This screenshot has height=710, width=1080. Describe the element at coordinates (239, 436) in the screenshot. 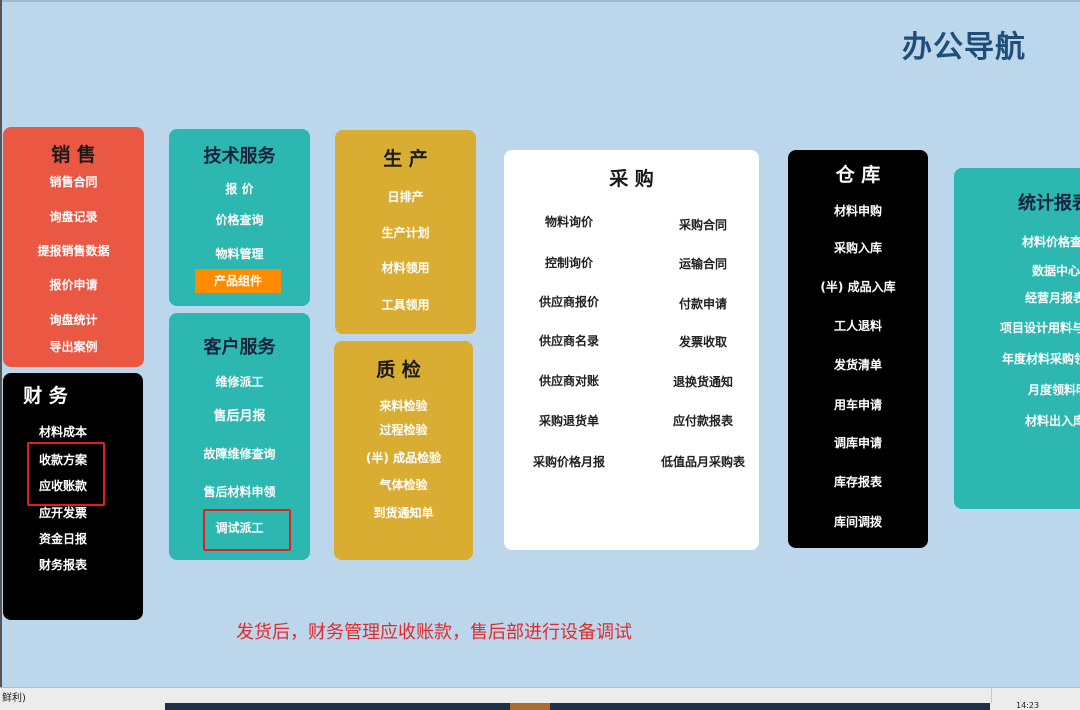

I see `customer-service-panel: 客户服务 维修派工 售后月报 故障维修查询 售后材料申领 调试派工` at that location.